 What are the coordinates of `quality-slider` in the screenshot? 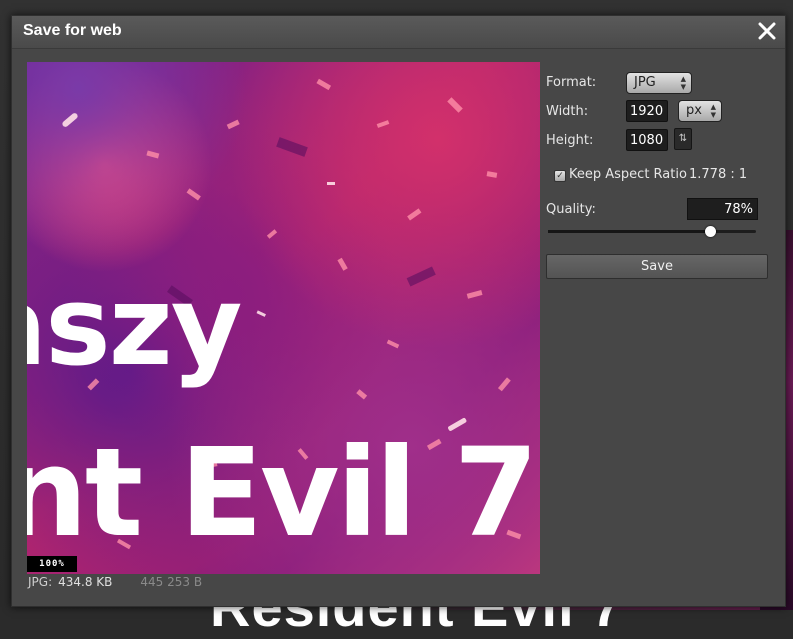 It's located at (652, 231).